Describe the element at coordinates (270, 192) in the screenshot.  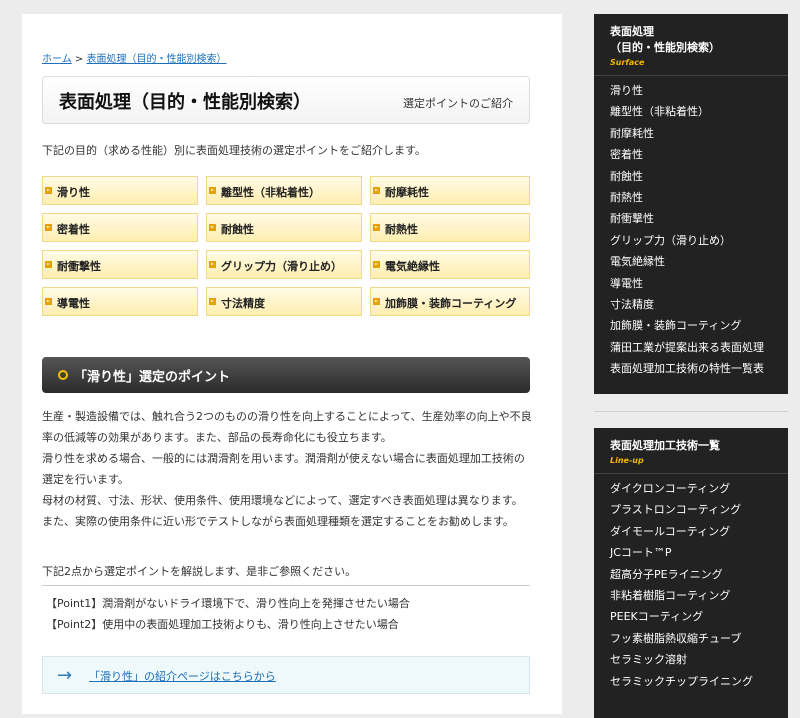
I see `category-label: 離型性（非粘着性）` at that location.